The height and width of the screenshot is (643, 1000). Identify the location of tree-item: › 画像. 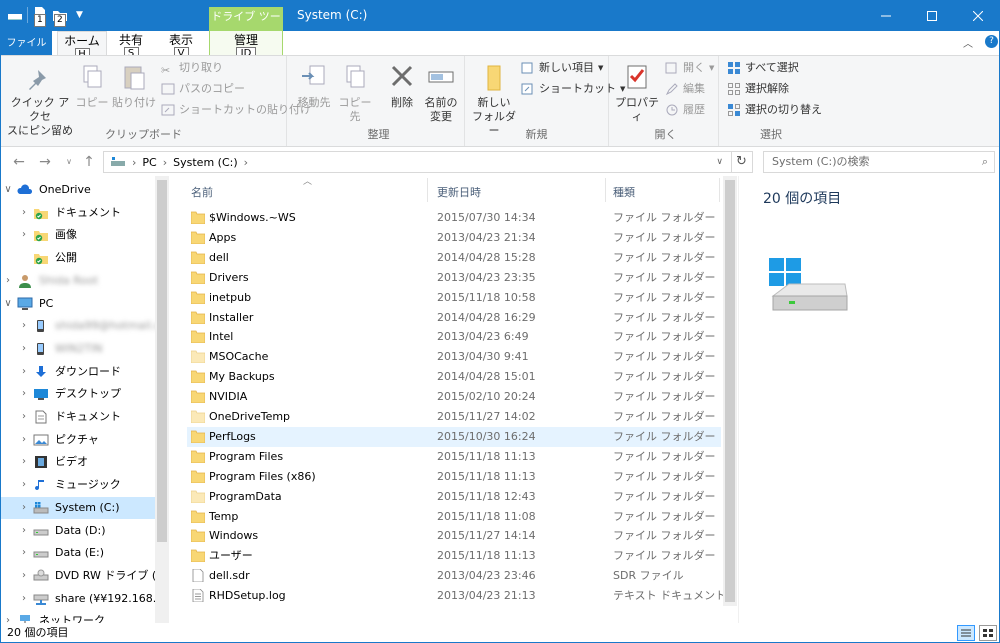
(78, 235).